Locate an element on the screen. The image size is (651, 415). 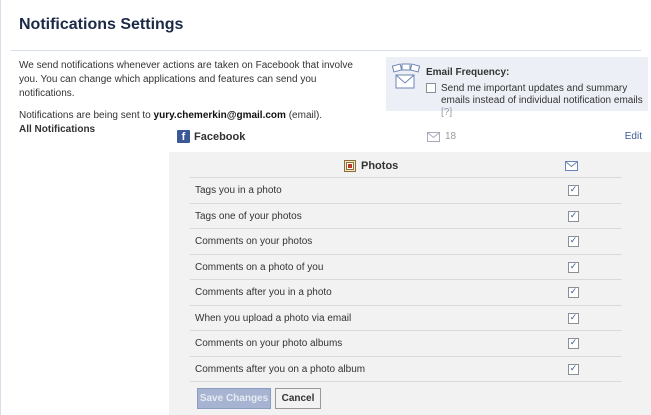
list-divider is located at coordinates (406, 381).